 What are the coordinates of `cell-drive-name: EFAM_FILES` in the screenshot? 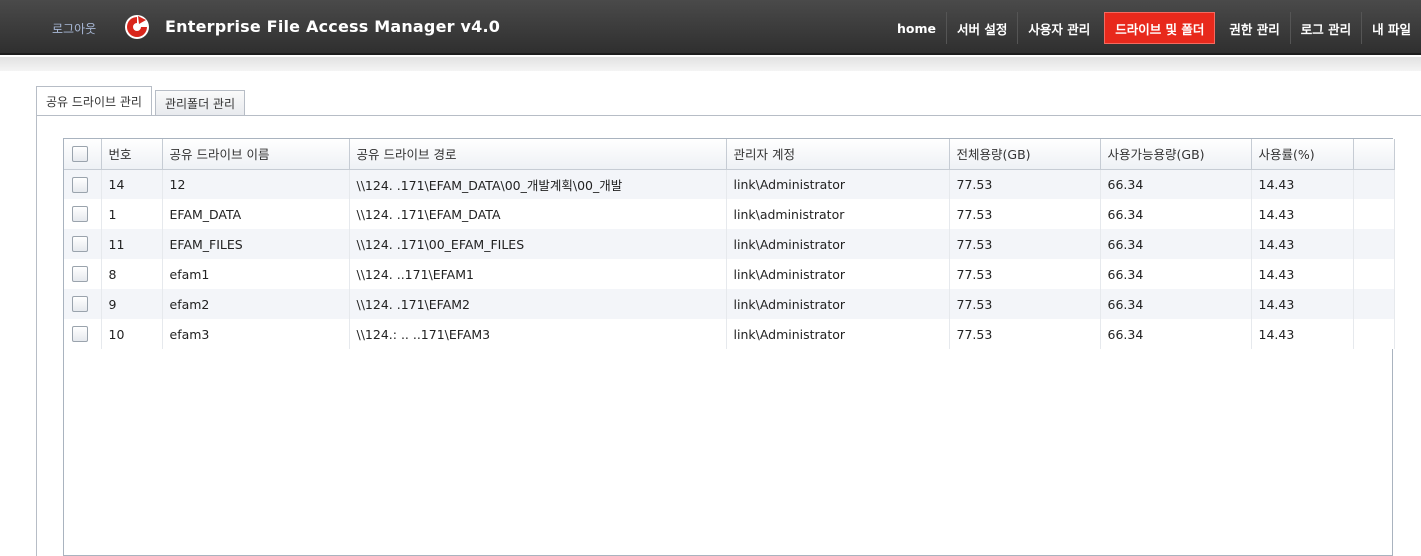 It's located at (256, 244).